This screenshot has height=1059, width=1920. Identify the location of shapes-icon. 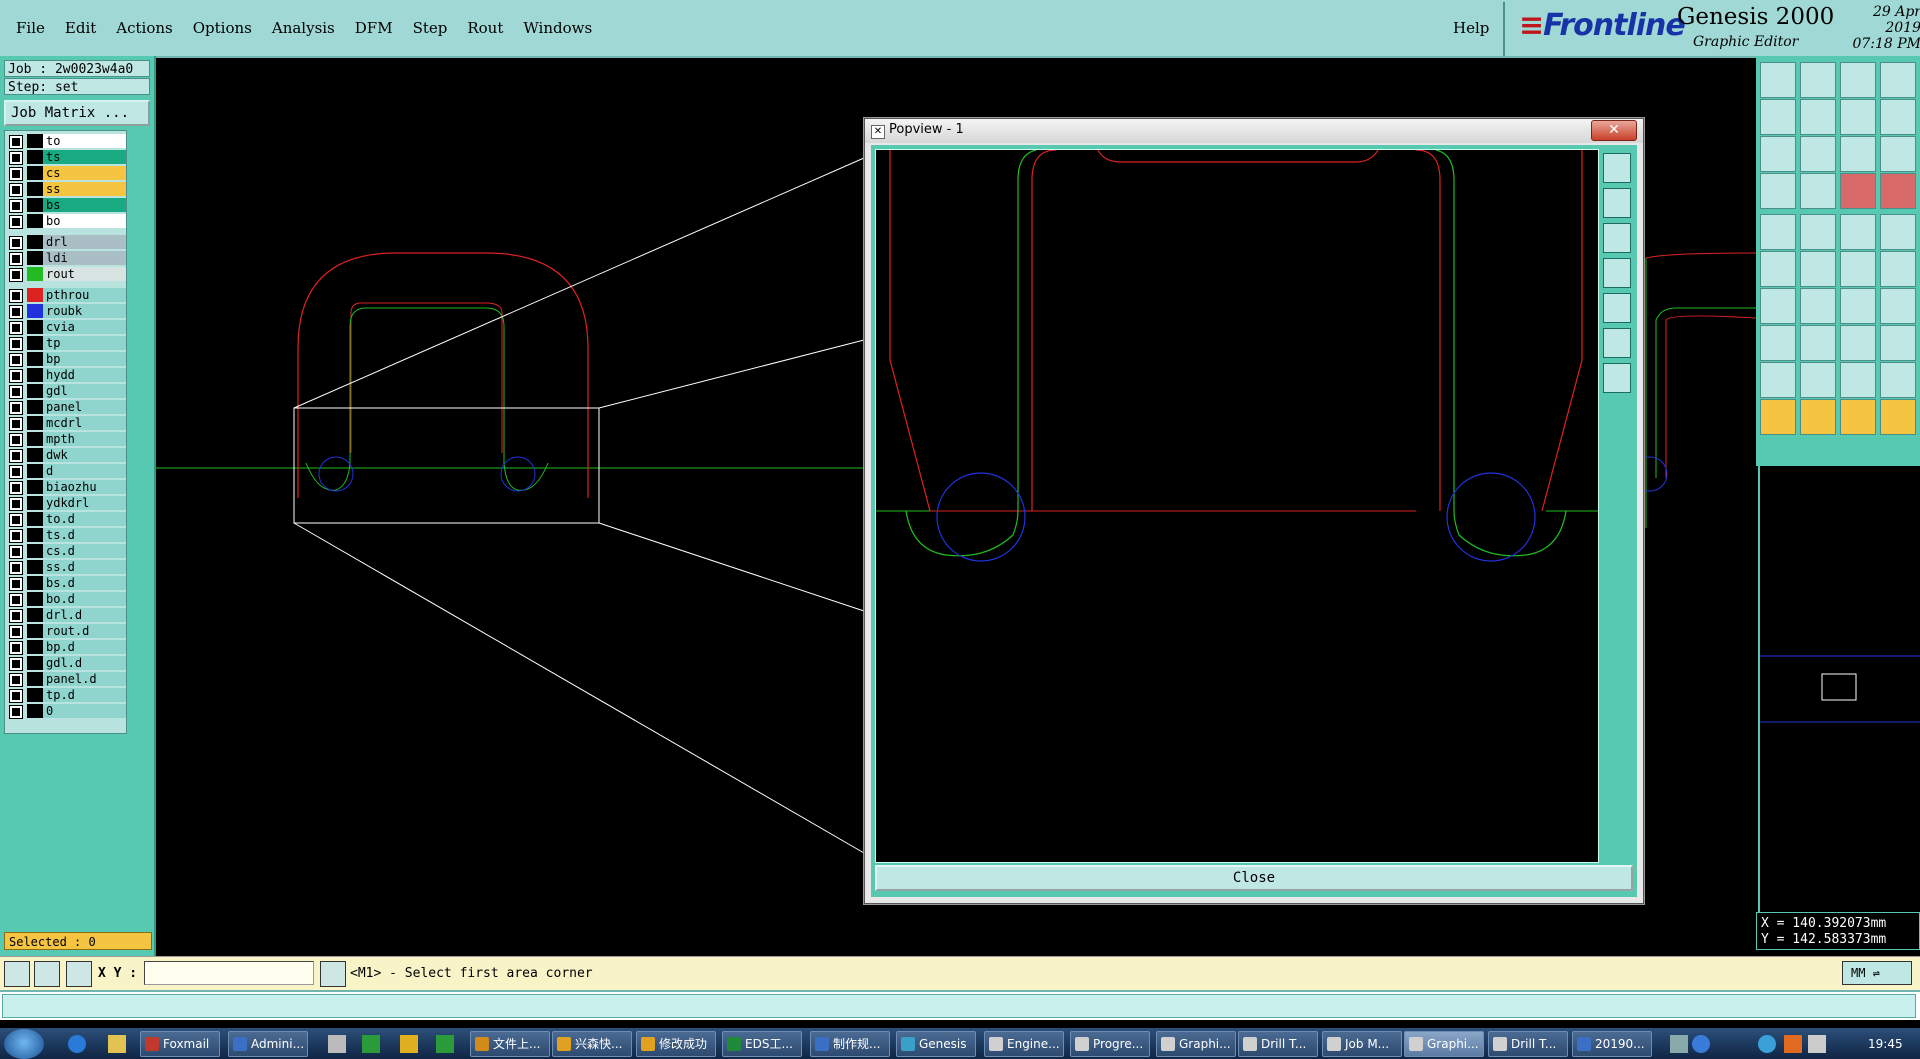
(1898, 343).